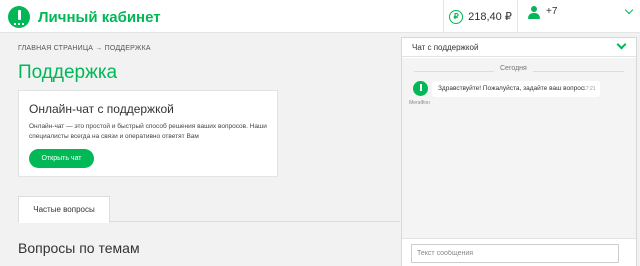 The image size is (640, 266). Describe the element at coordinates (490, 17) in the screenshot. I see `balance-amount: 218,40 ₽` at that location.